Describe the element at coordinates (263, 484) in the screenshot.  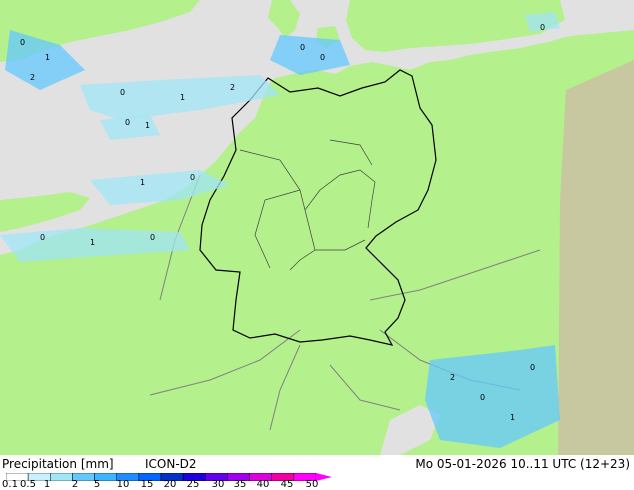
I see `colorbar-tick-label: 40` at that location.